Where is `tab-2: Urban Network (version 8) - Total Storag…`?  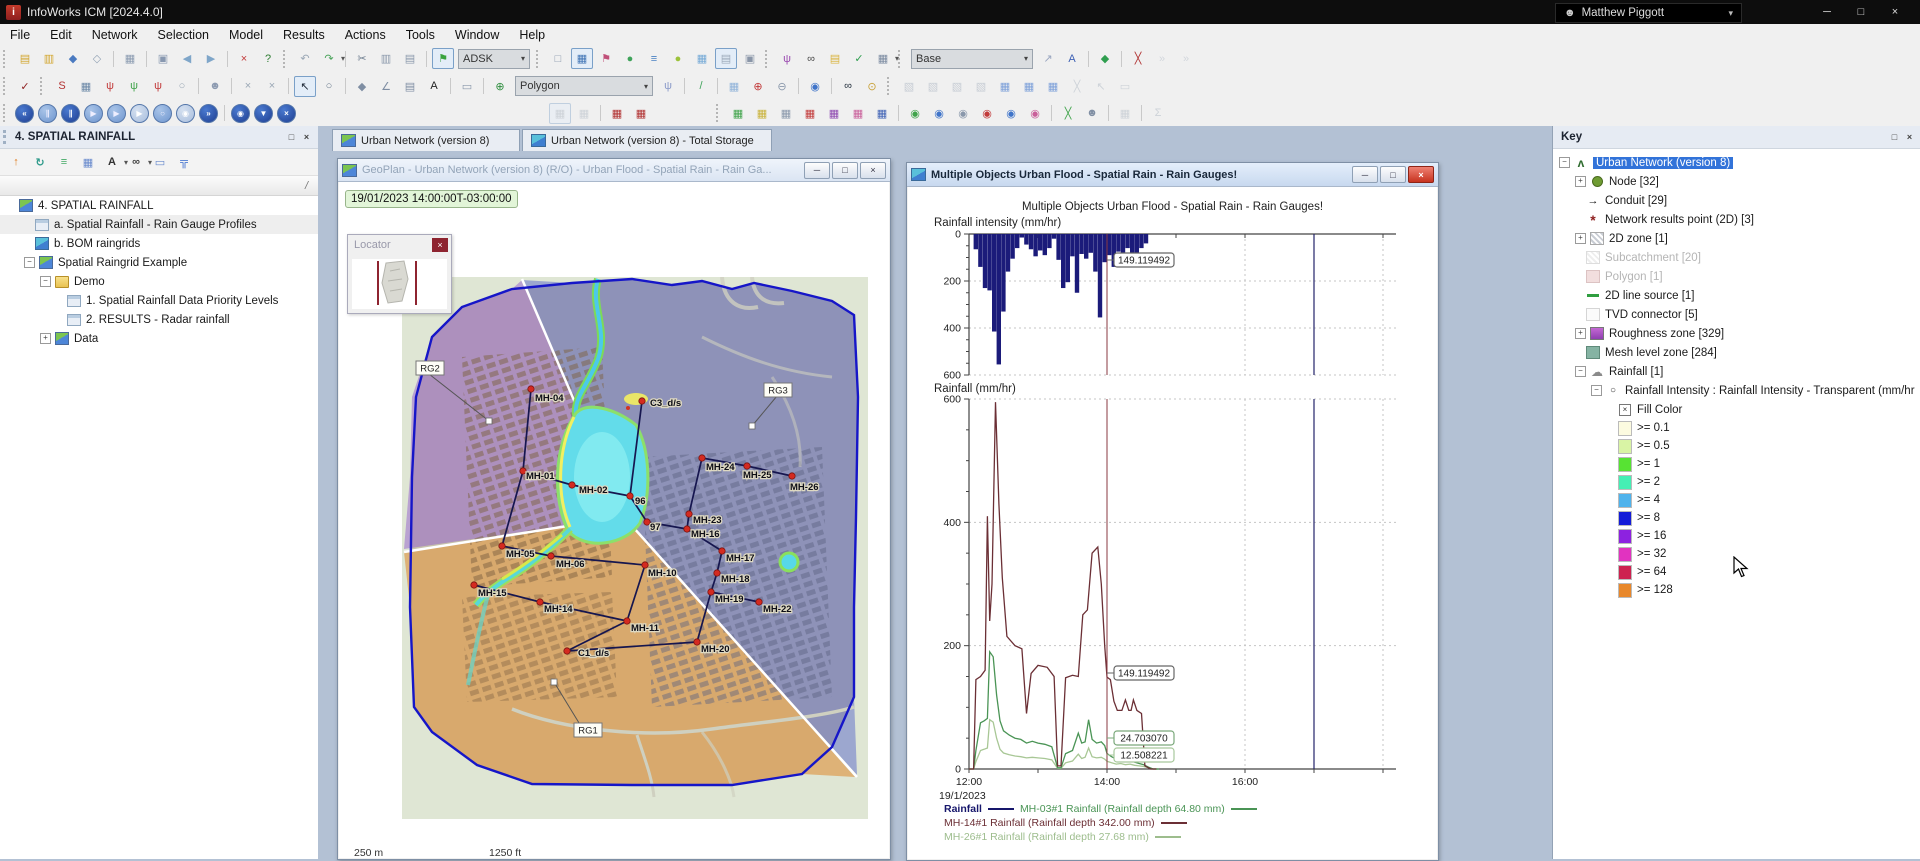
tab-2: Urban Network (version 8) - Total Storag… is located at coordinates (647, 140).